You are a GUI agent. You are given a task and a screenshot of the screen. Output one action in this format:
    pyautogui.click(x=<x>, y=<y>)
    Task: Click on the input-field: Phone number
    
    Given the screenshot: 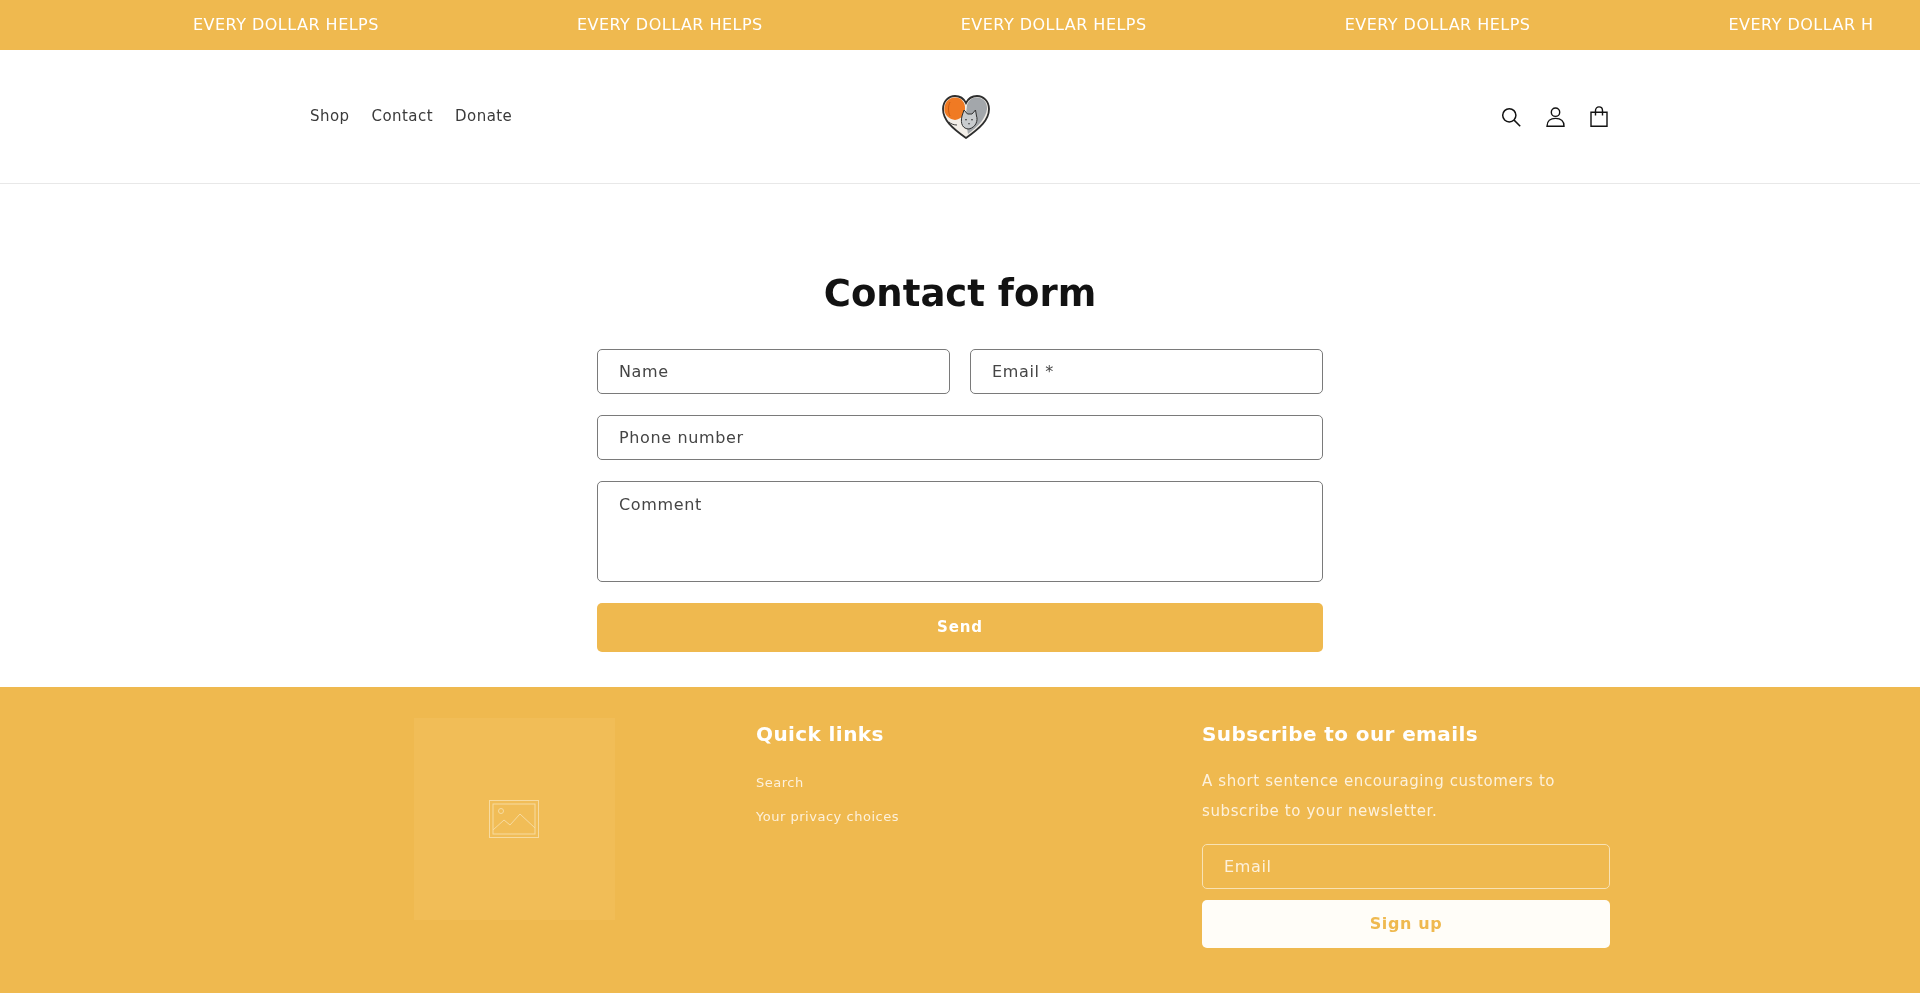 What is the action you would take?
    pyautogui.click(x=960, y=437)
    